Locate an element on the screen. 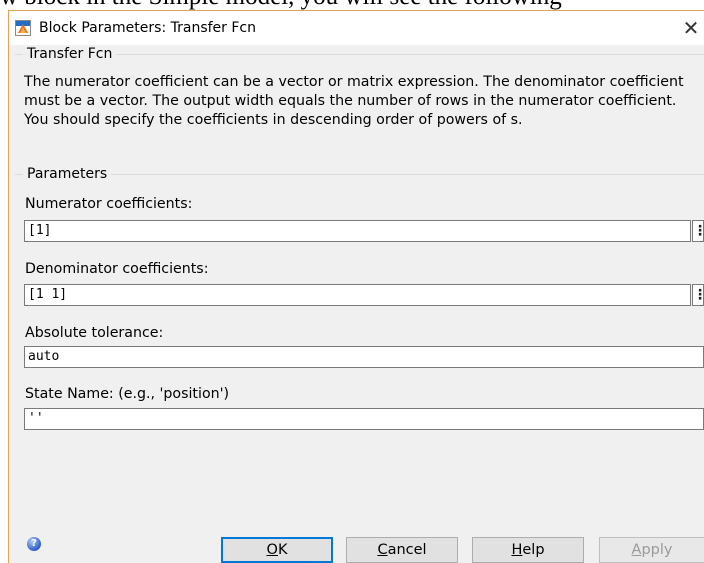  denominator-input: [1 1] is located at coordinates (357, 295).